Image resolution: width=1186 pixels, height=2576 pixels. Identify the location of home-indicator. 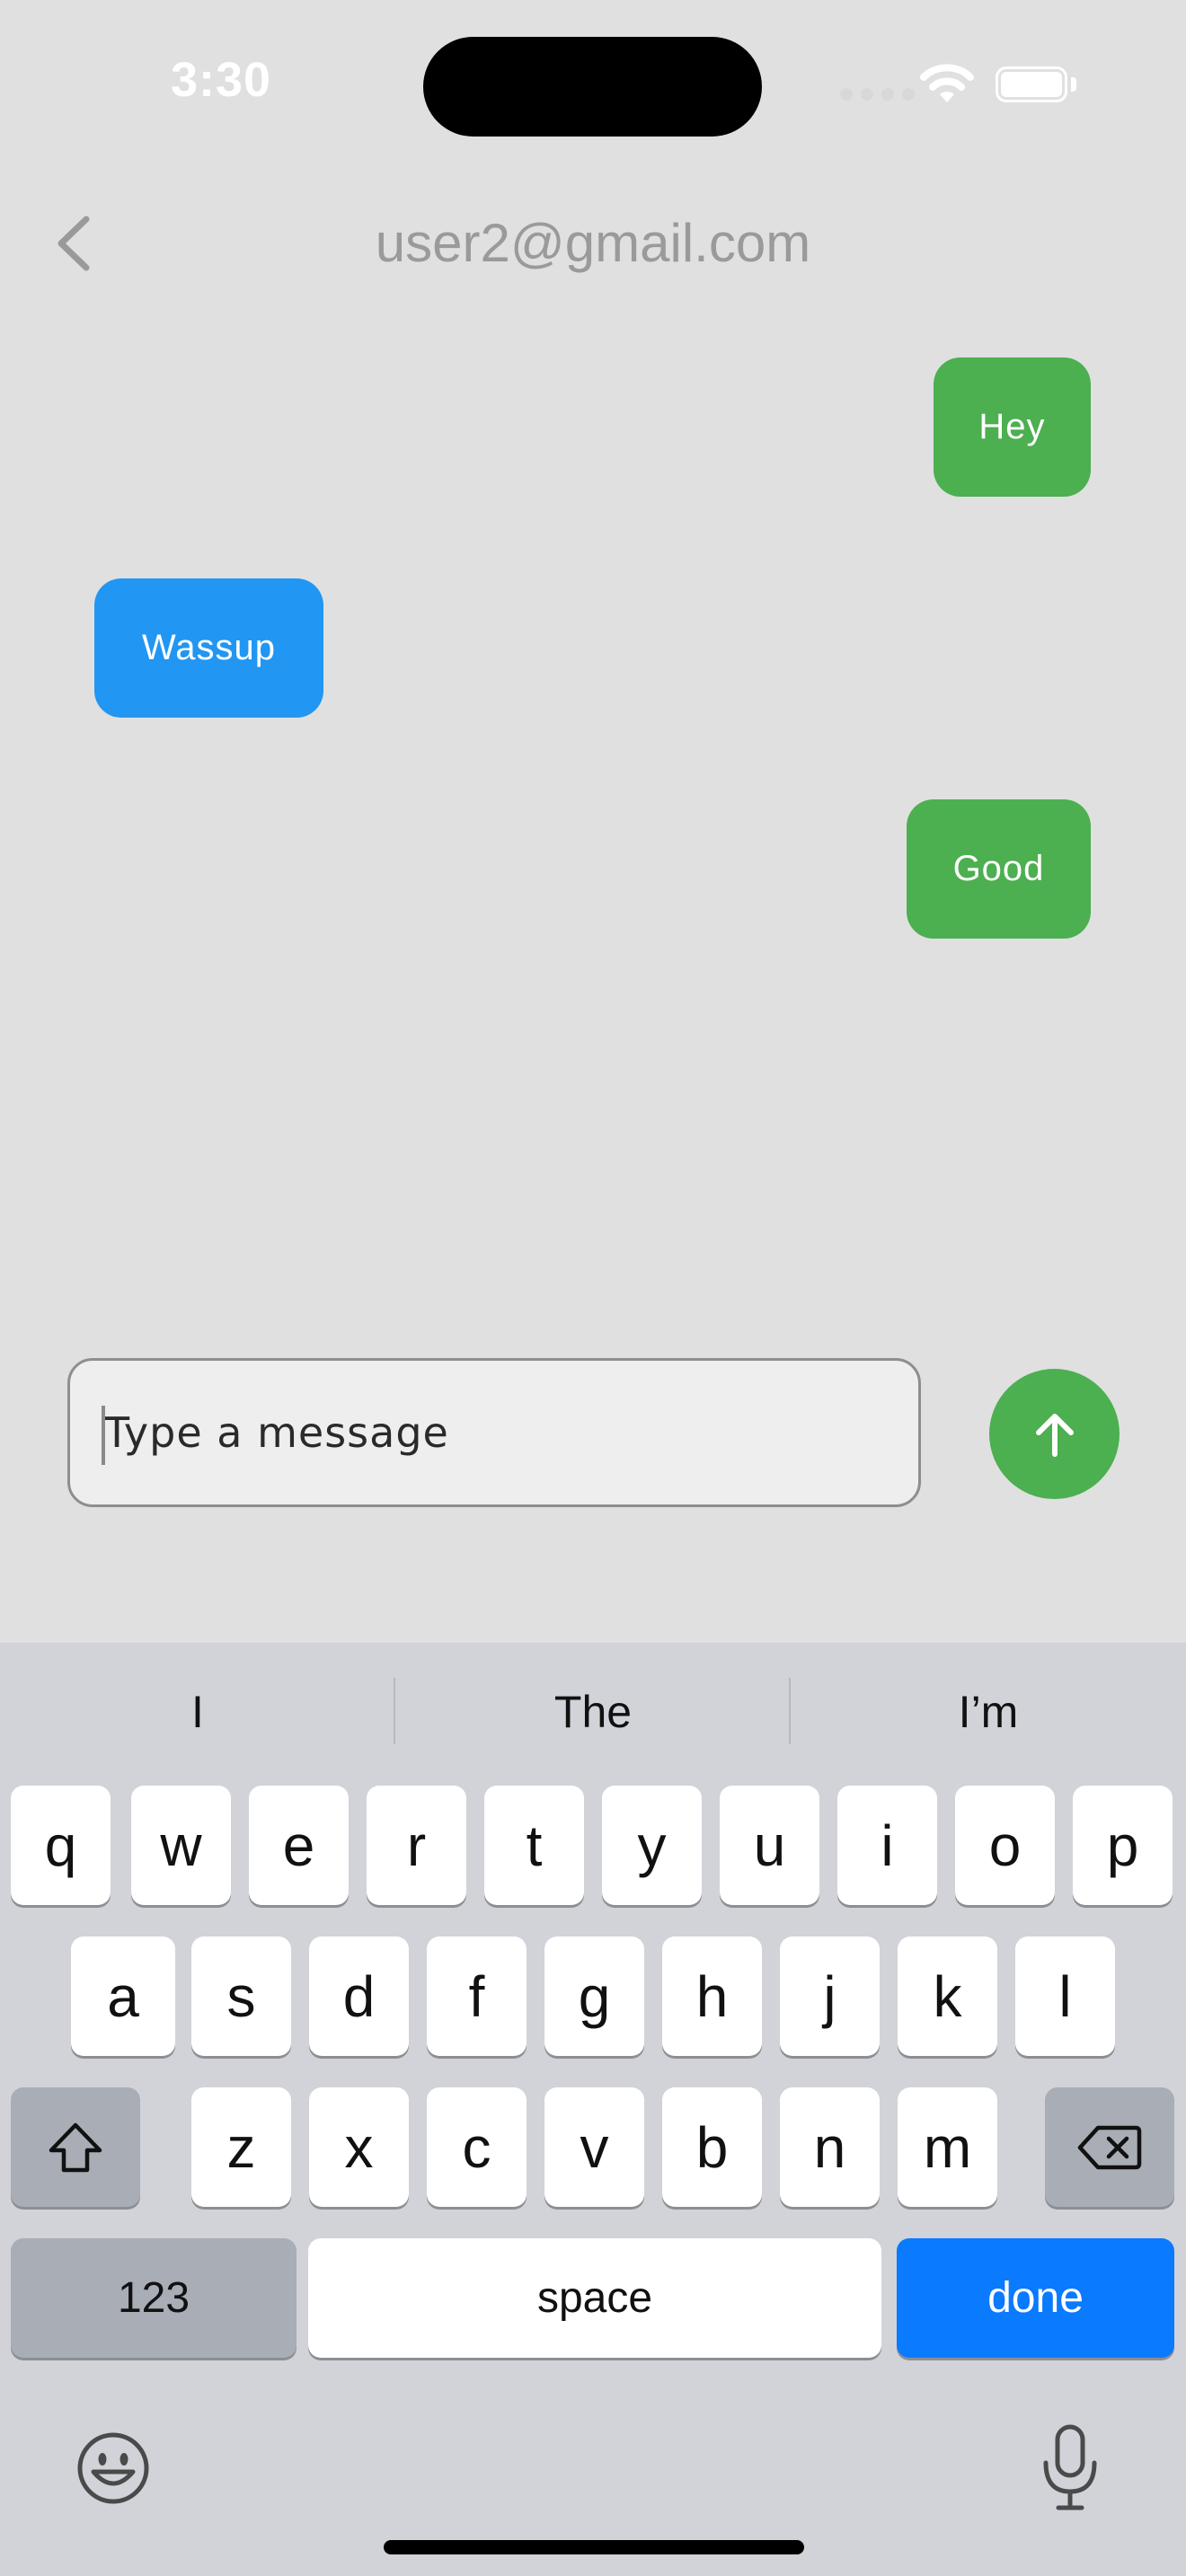
(594, 2547).